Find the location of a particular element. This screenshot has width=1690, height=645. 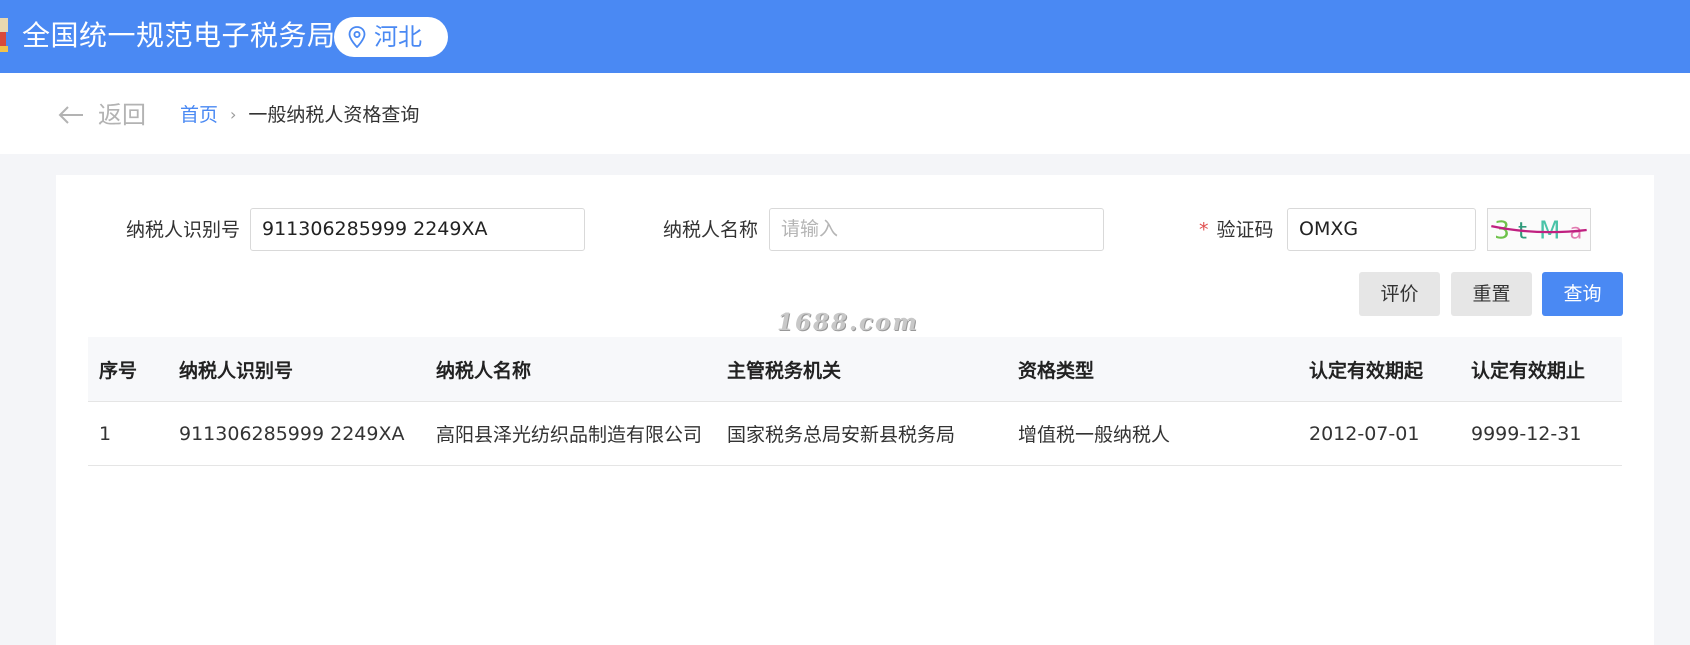

table-cell: 1 is located at coordinates (105, 433).